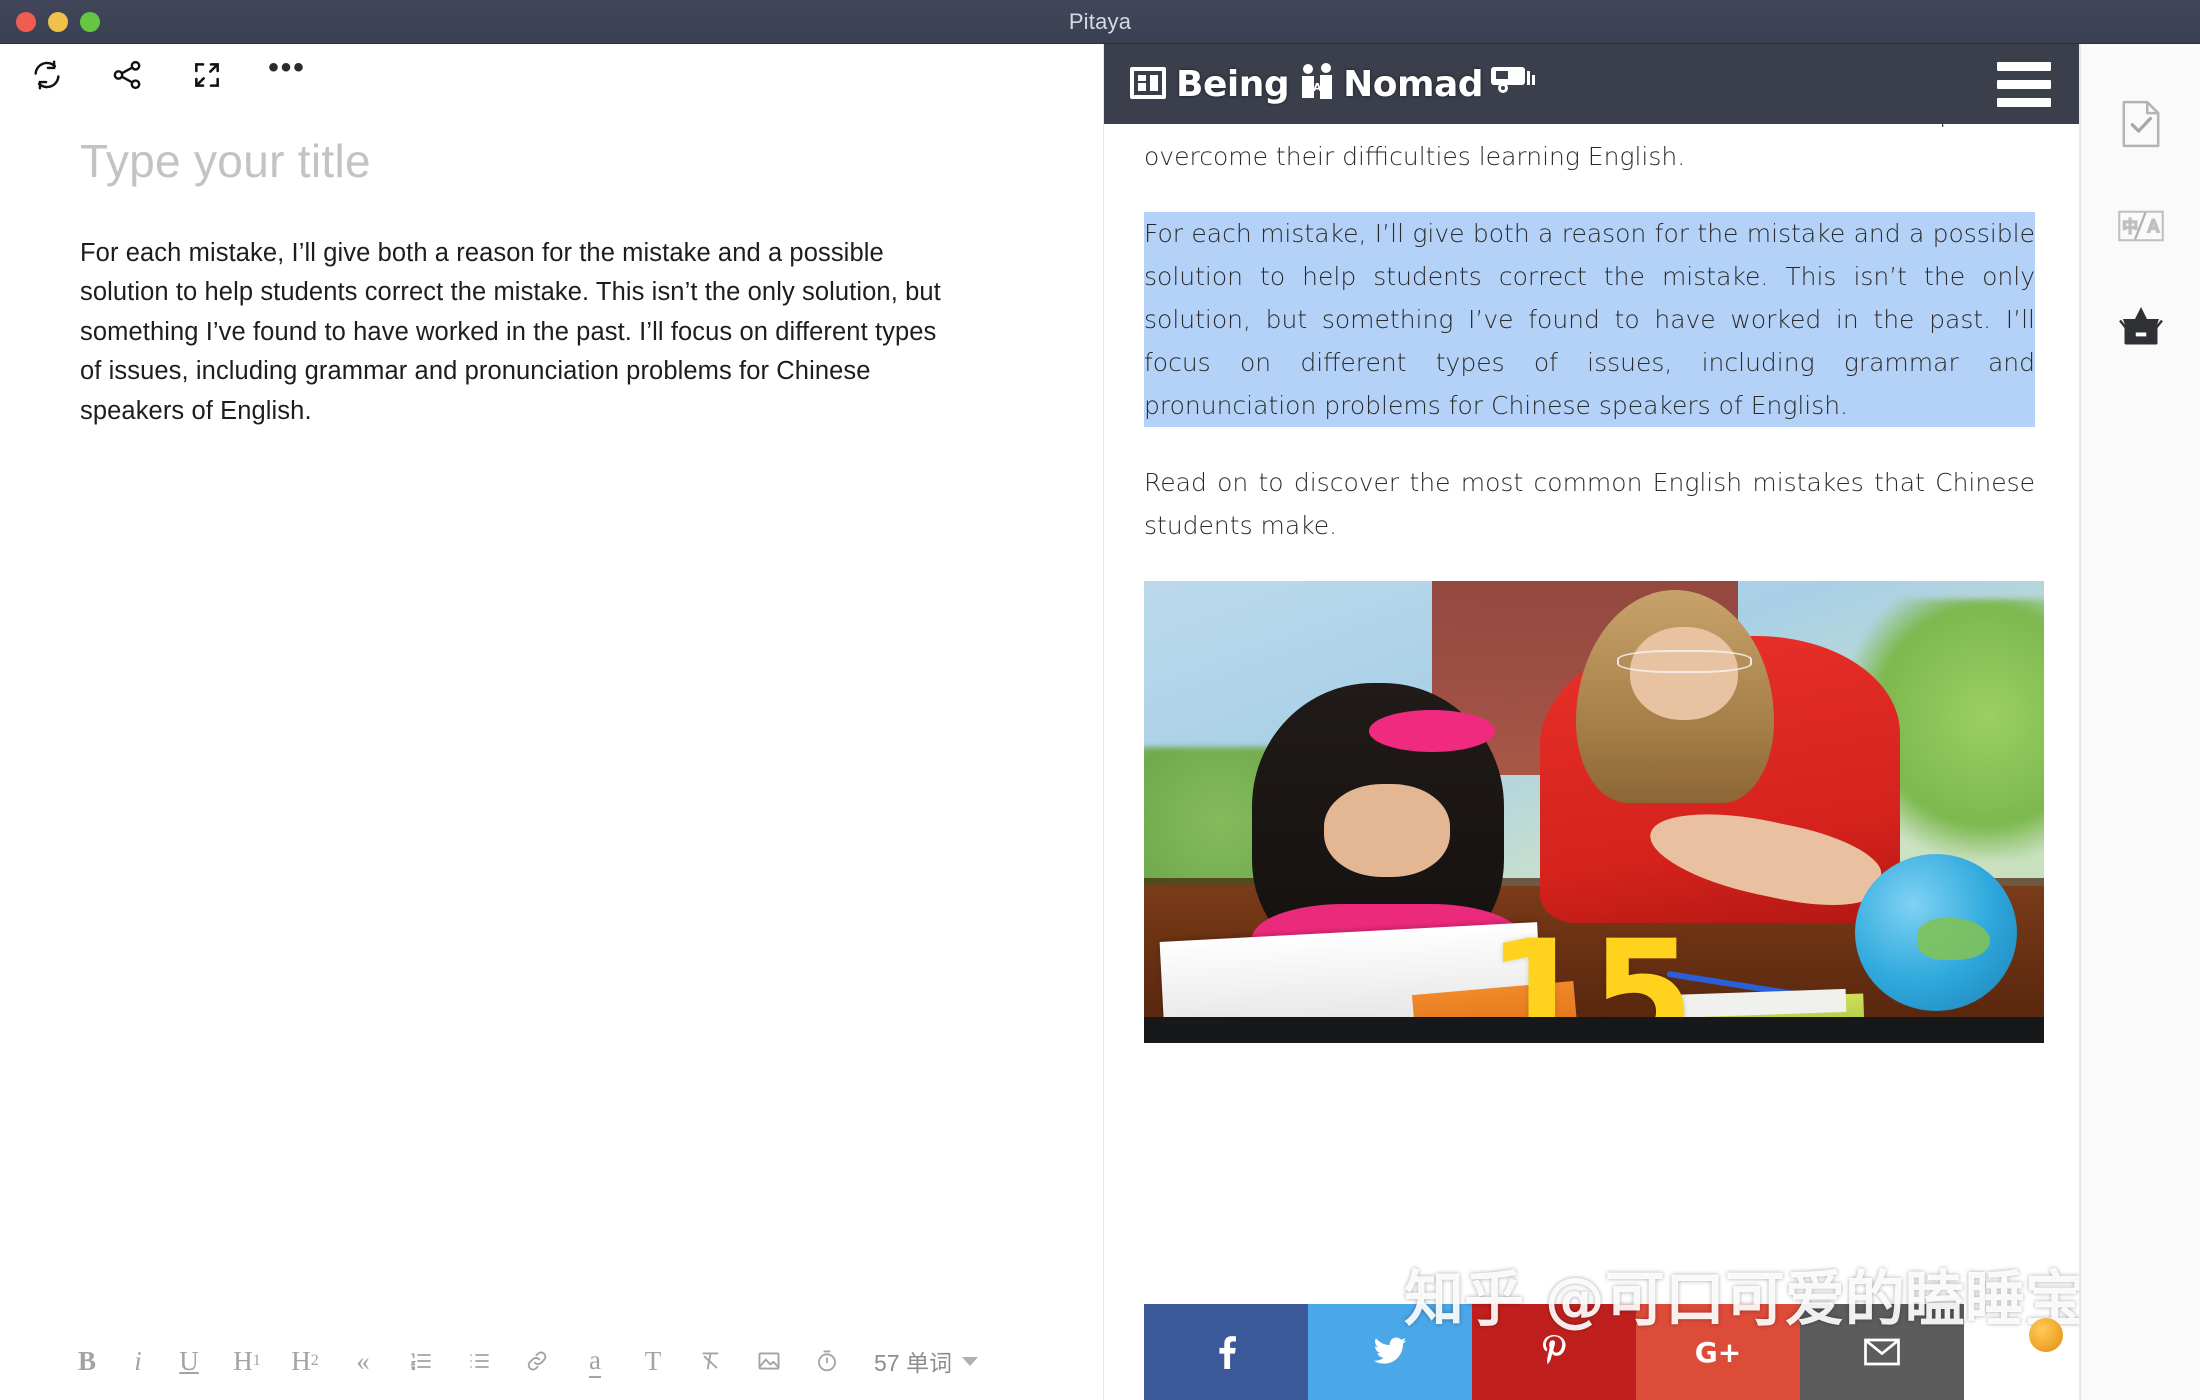 The image size is (2200, 1400). I want to click on googleplus-label: G+, so click(1718, 1352).